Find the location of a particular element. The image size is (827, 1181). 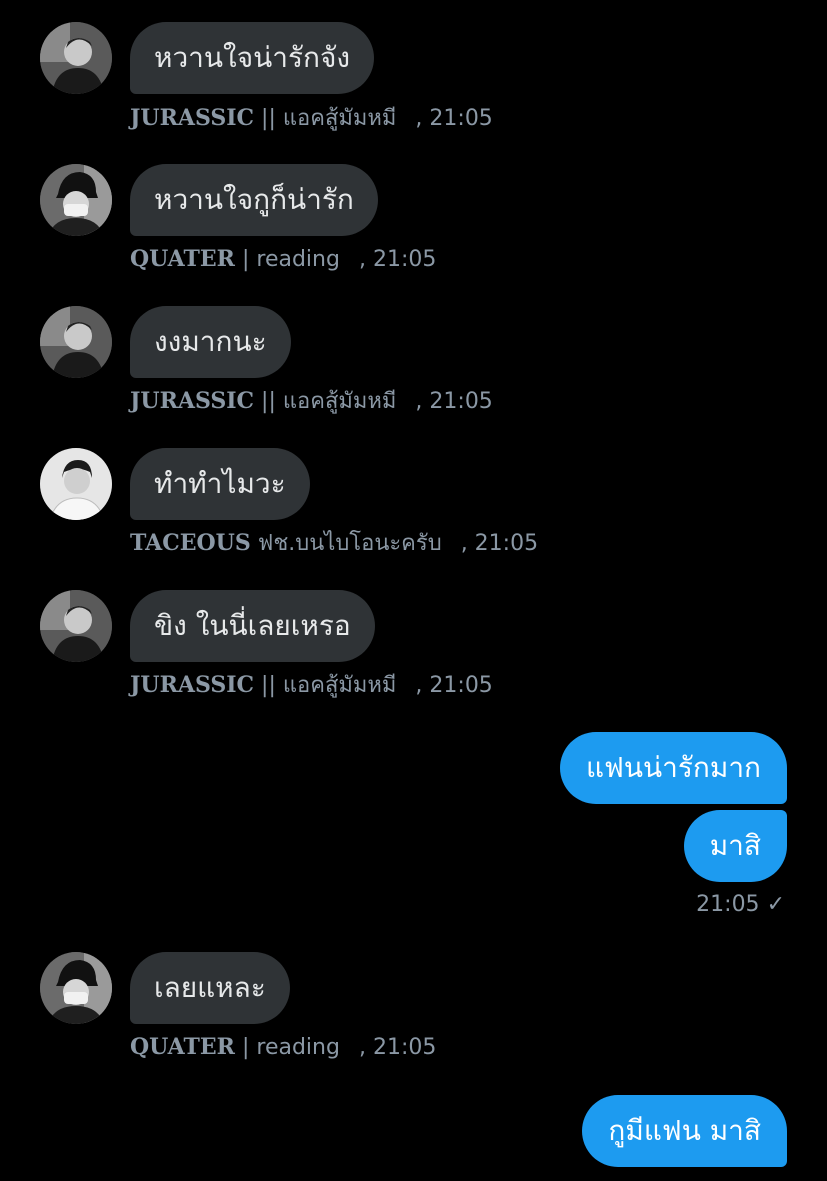

sender-status: ฟช.บนไบโอนะครับ is located at coordinates (349, 543).